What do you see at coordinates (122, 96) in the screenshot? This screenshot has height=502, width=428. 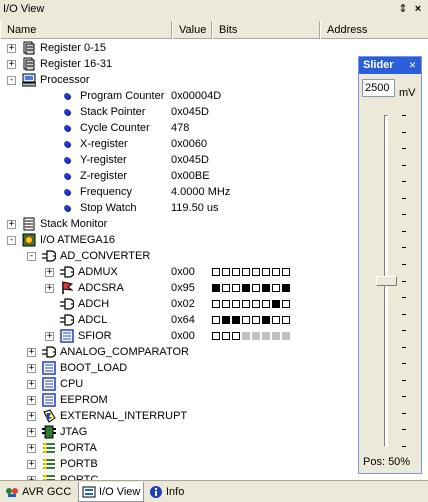 I see `tree-label: Program Counter` at bounding box center [122, 96].